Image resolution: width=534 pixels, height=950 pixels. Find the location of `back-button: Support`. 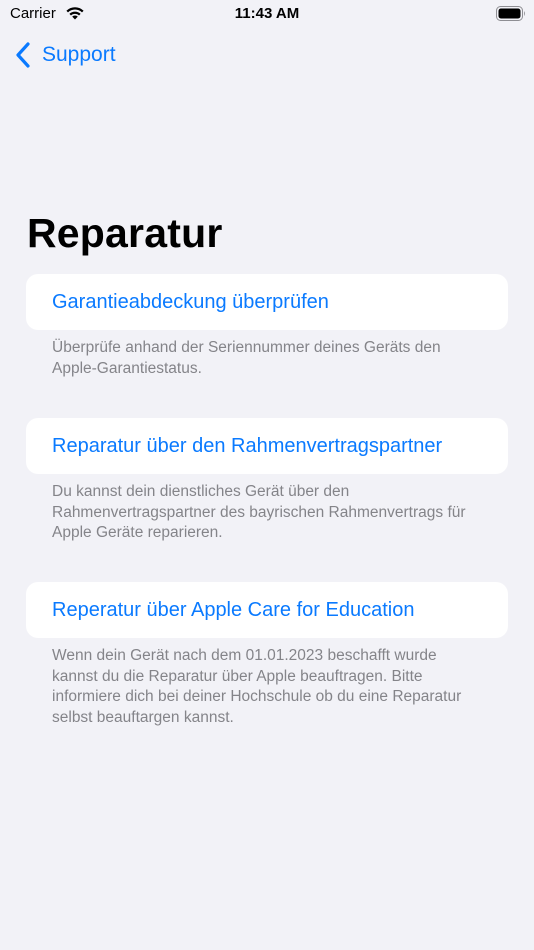

back-button: Support is located at coordinates (65, 55).